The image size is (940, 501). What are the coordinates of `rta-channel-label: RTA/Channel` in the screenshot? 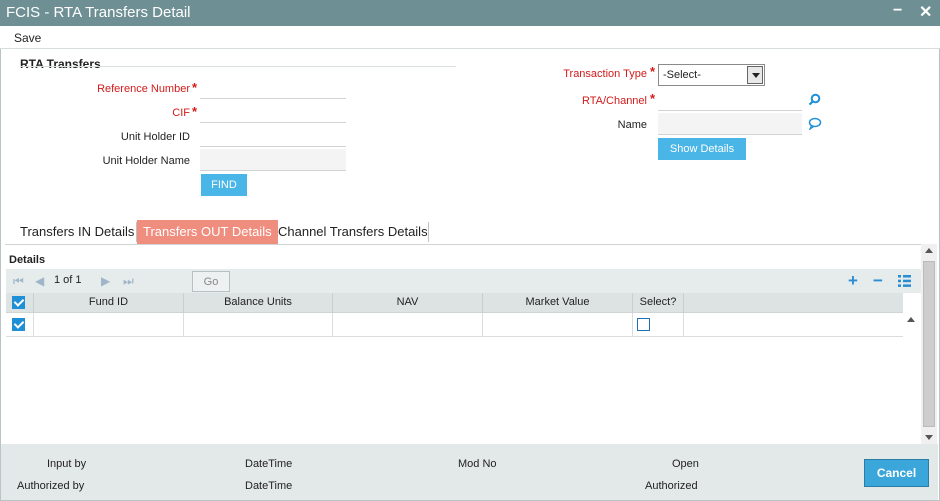 It's located at (614, 101).